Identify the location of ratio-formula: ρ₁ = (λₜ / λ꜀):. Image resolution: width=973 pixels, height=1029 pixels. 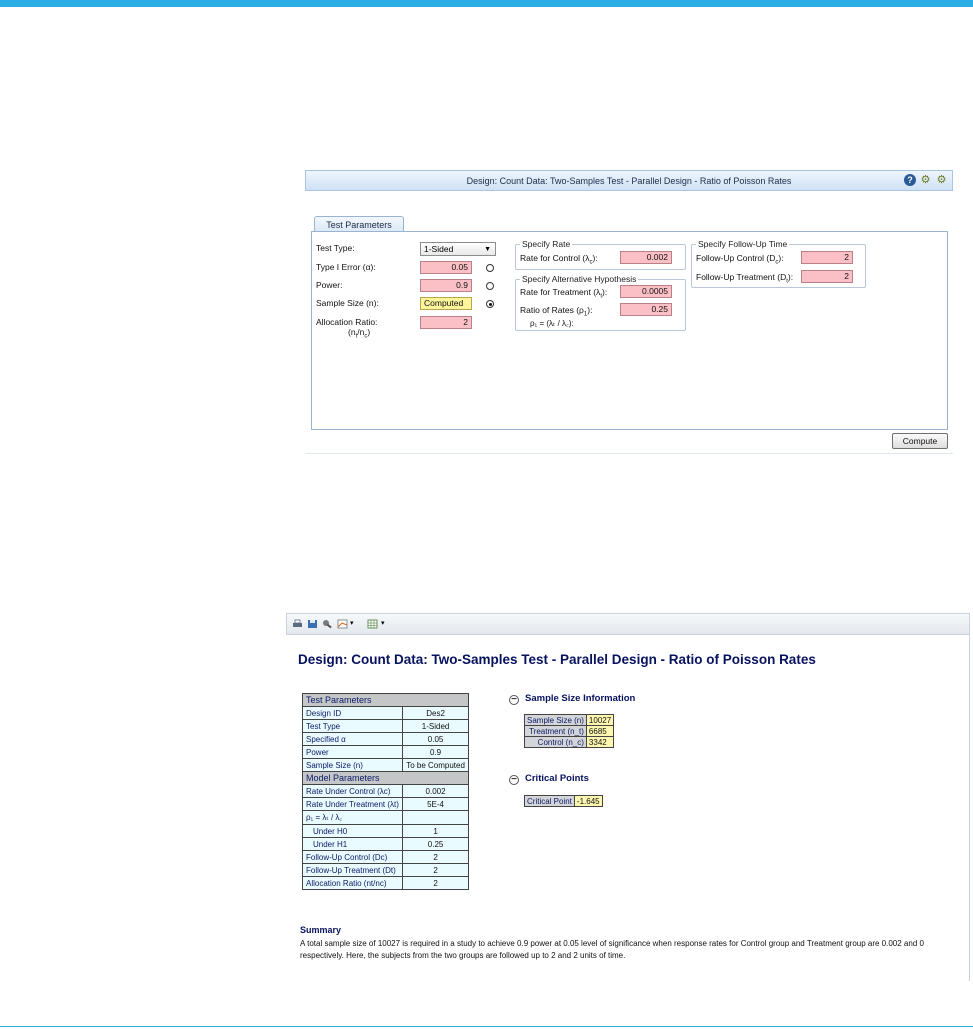
(552, 323).